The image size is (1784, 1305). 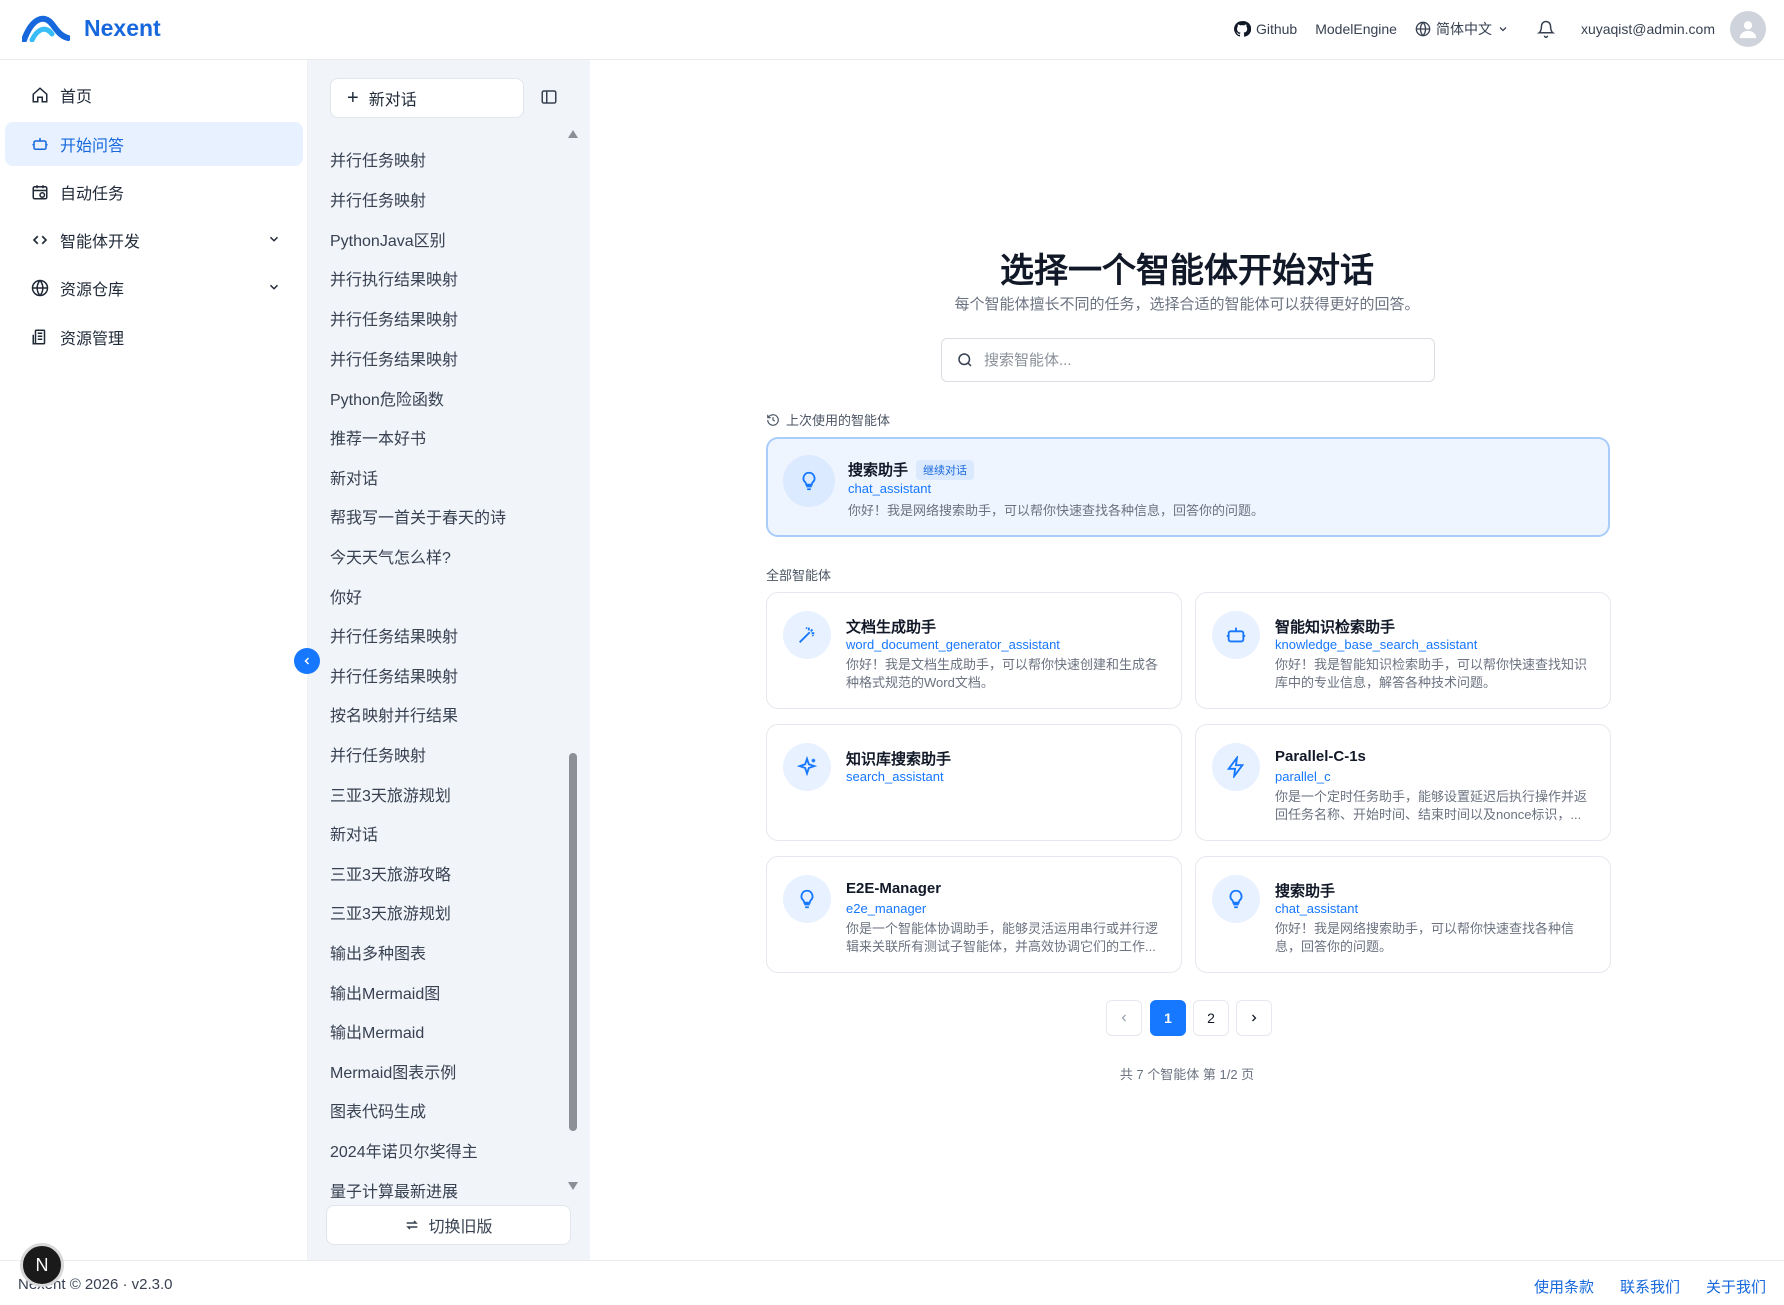 I want to click on history-item: 输出Mermaid, so click(x=377, y=1031).